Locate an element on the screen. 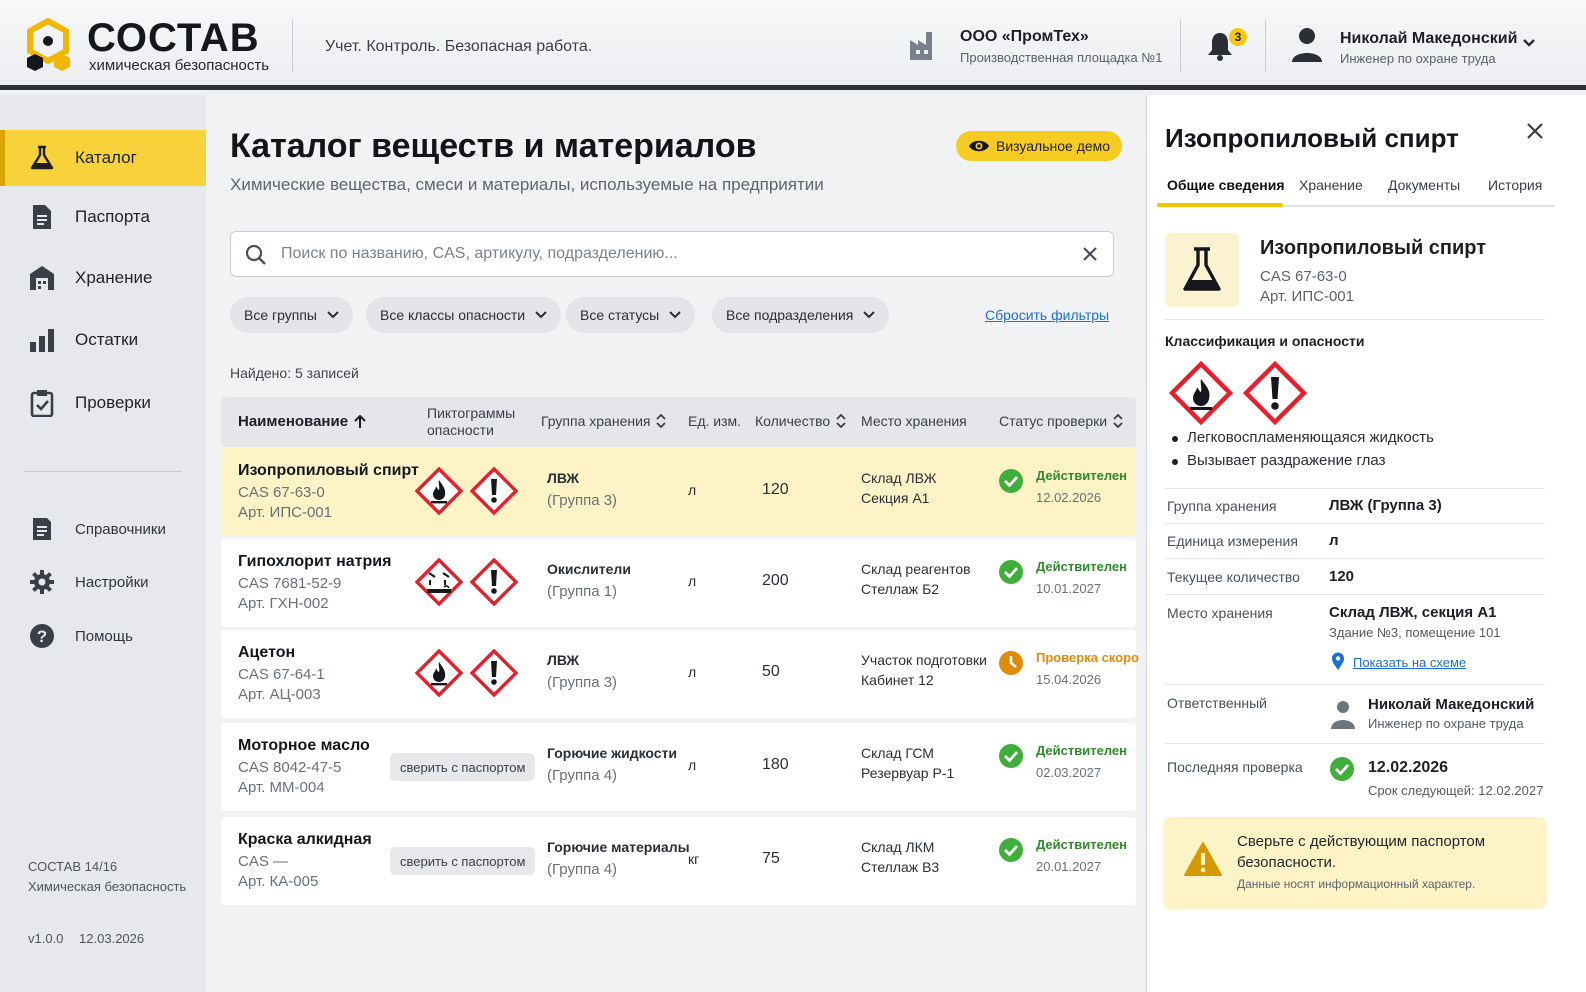 The height and width of the screenshot is (992, 1586). sidebar-item-references: Справочники is located at coordinates (103, 529).